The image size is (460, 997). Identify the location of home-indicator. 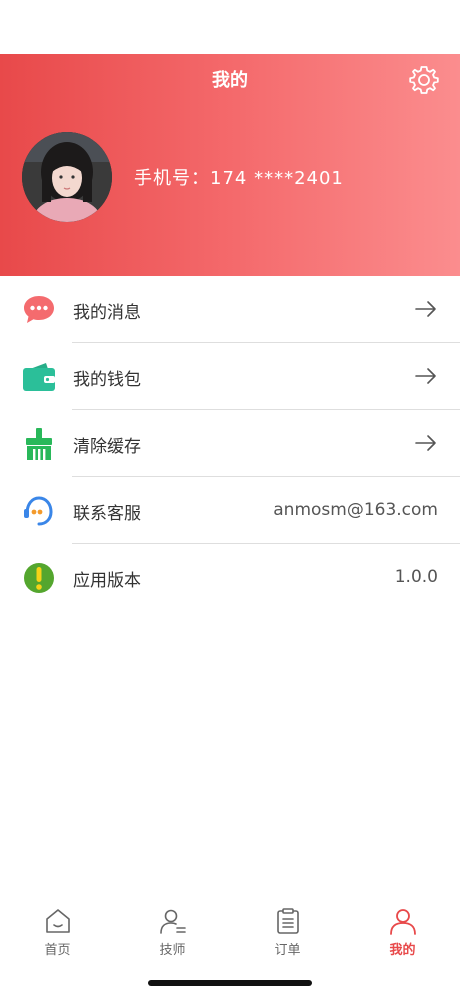
(230, 983).